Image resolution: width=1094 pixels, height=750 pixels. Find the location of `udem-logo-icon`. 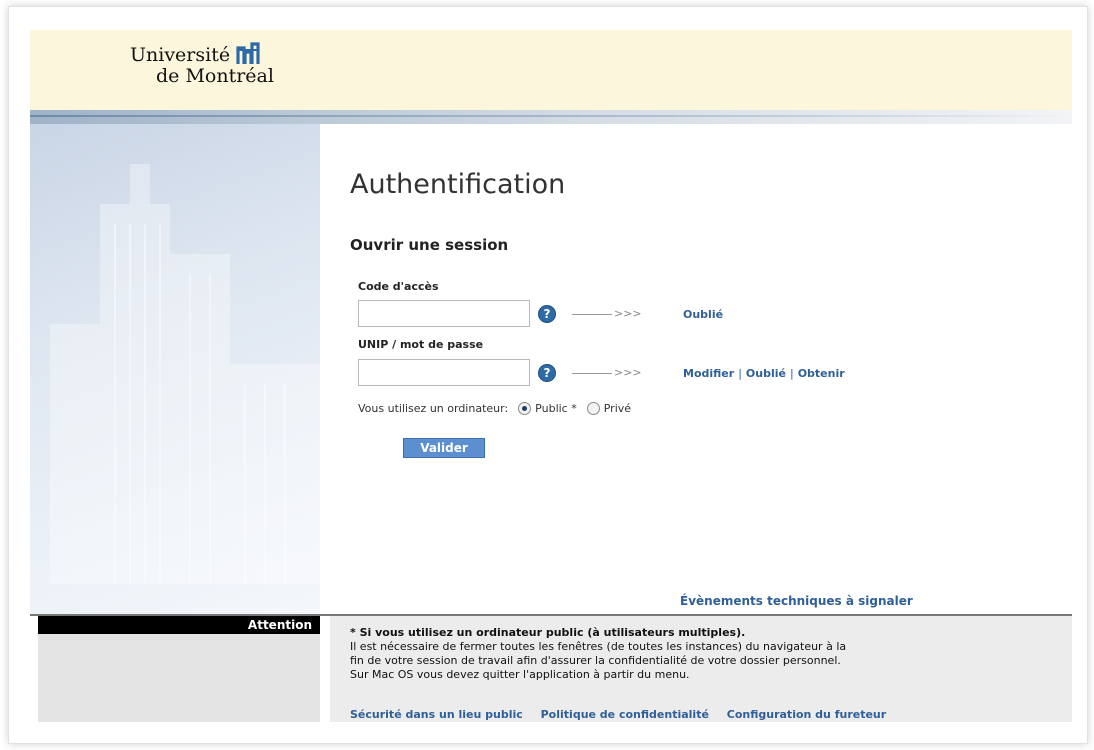

udem-logo-icon is located at coordinates (248, 53).